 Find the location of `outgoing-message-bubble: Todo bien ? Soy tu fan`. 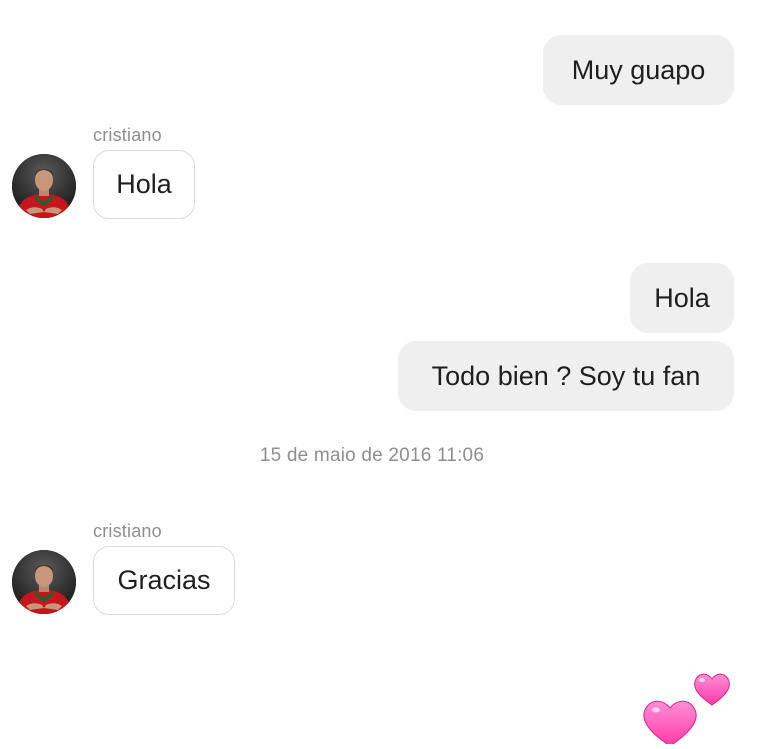

outgoing-message-bubble: Todo bien ? Soy tu fan is located at coordinates (566, 376).